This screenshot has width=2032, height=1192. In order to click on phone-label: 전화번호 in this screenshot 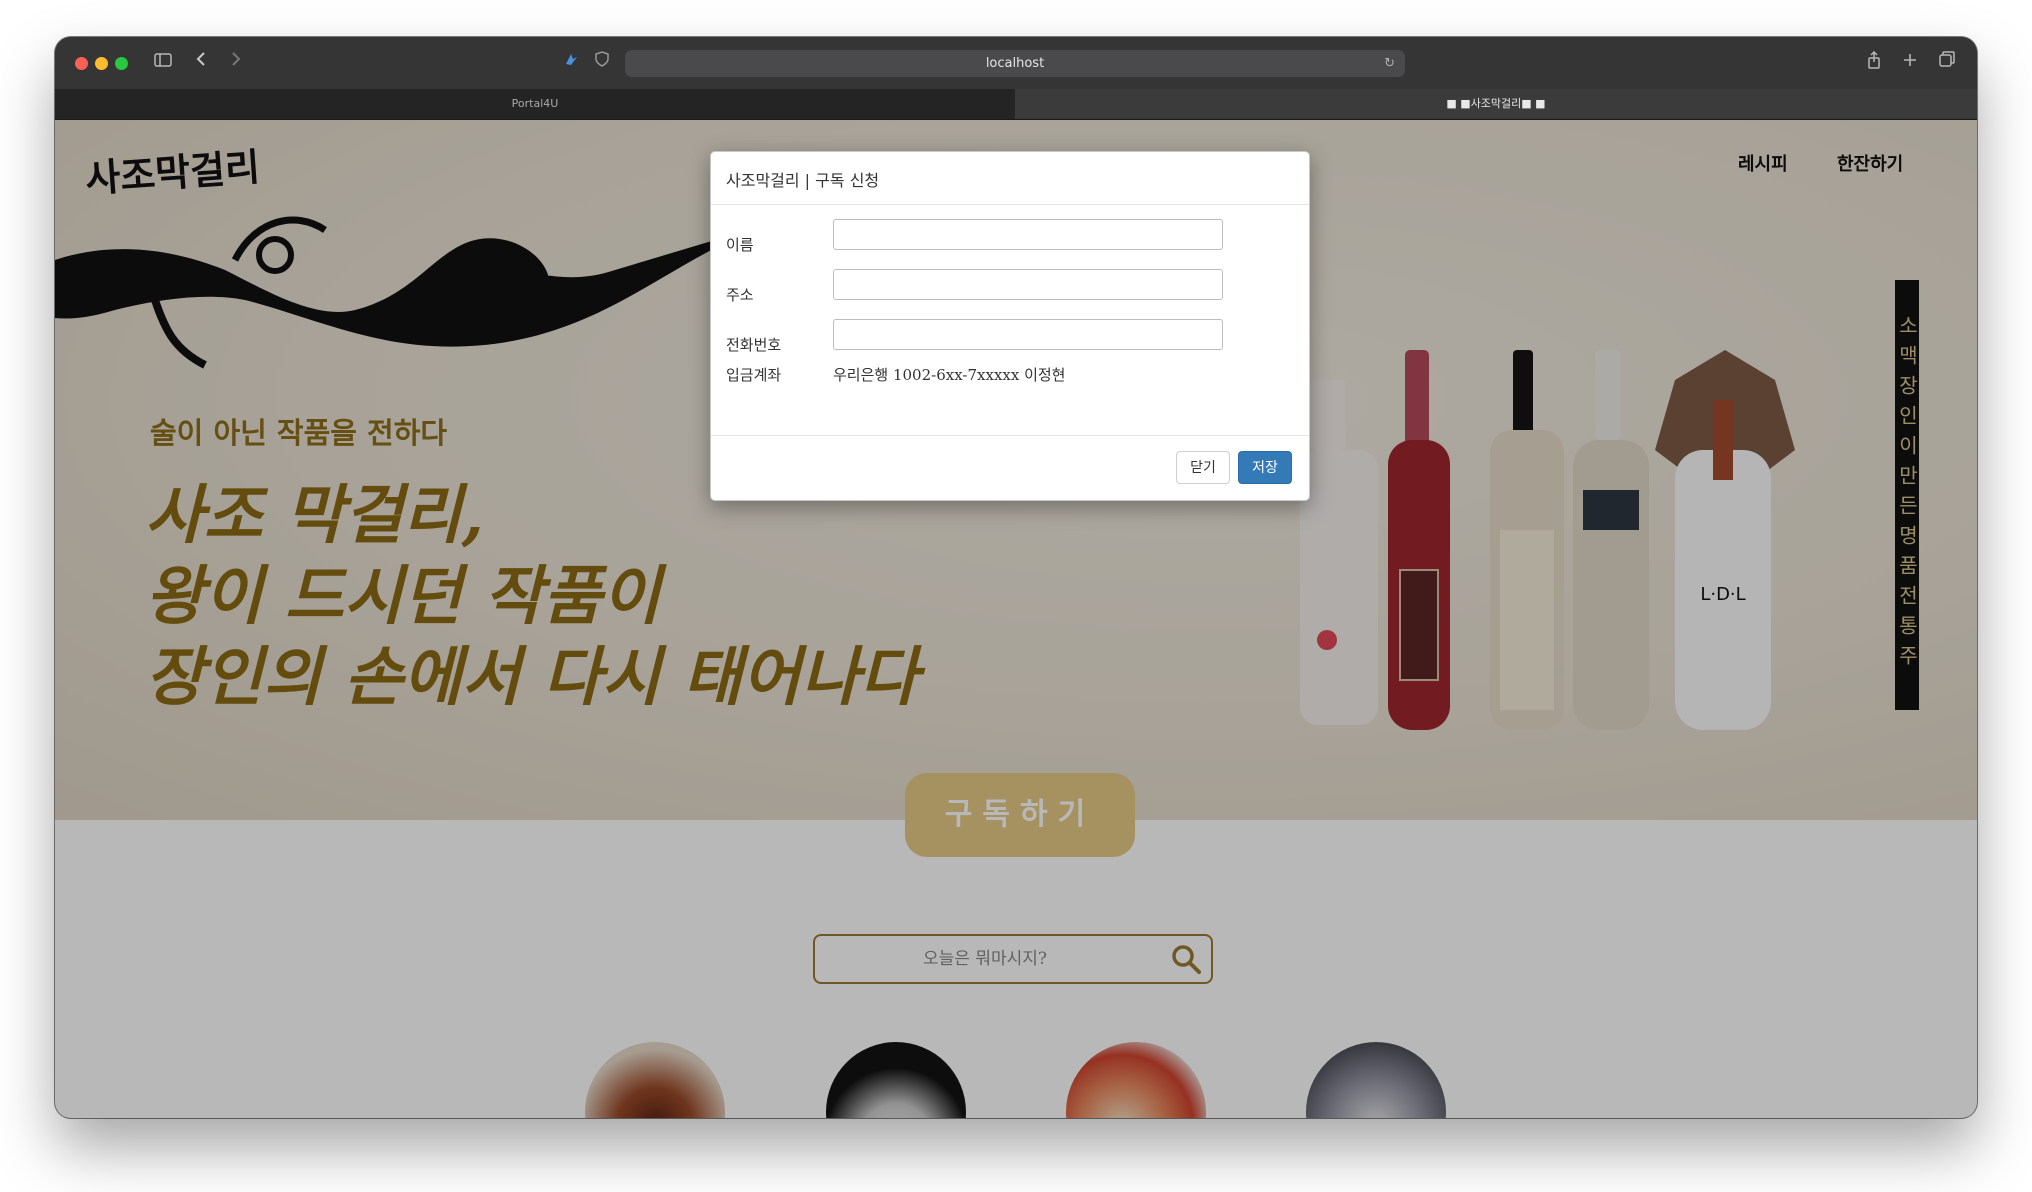, I will do `click(754, 345)`.